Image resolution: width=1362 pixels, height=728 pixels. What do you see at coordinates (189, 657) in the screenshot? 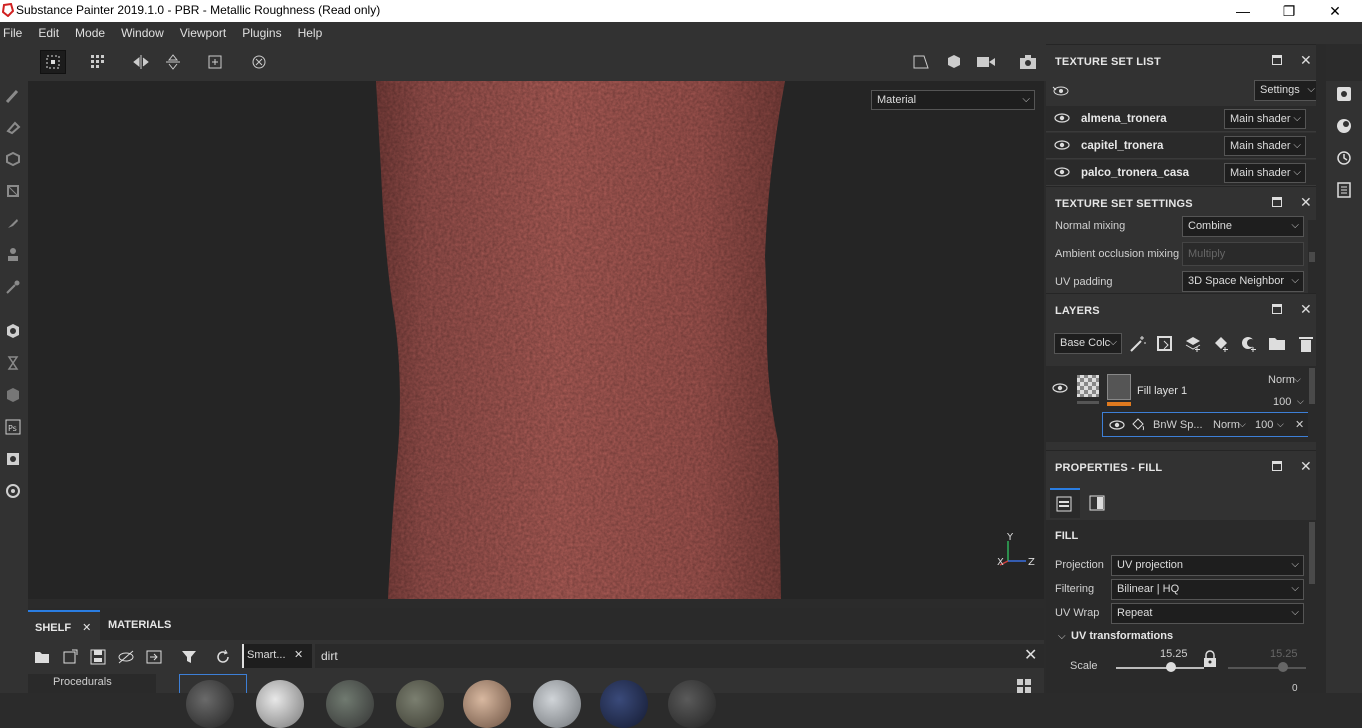
I see `filter-icon` at bounding box center [189, 657].